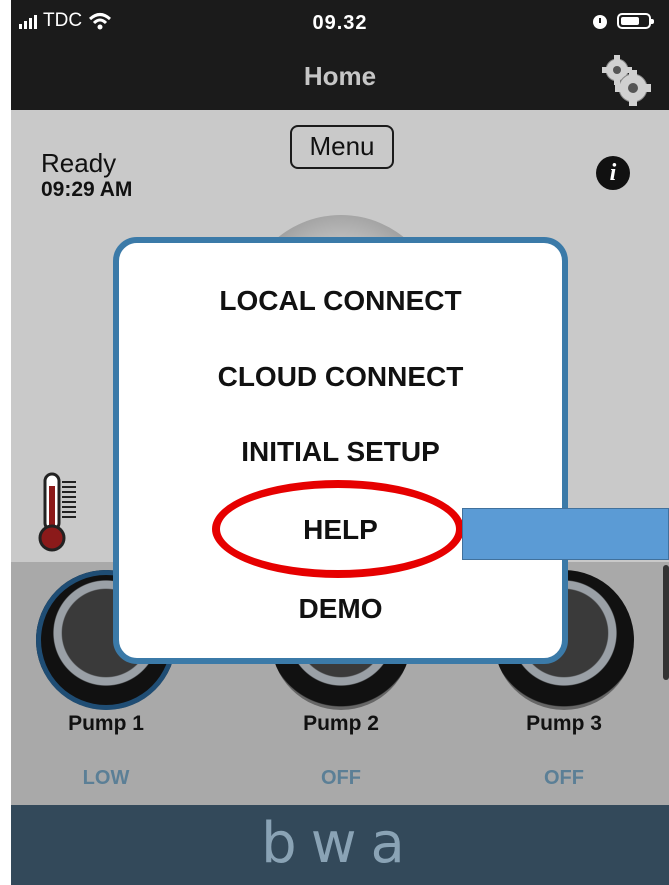  I want to click on annotation-arrow, so click(565, 534).